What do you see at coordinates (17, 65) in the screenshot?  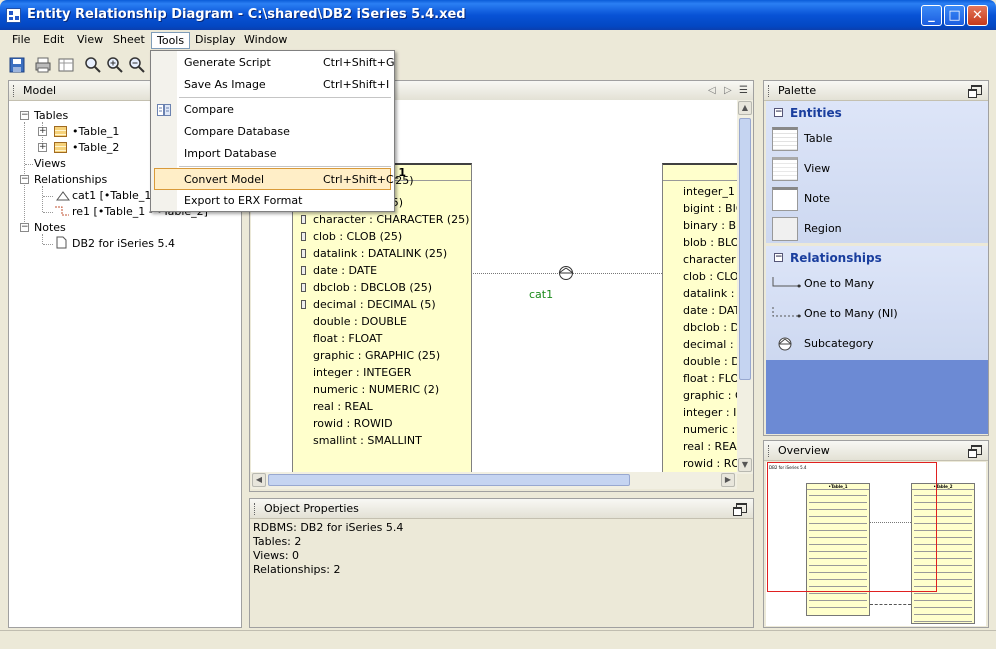 I see `save-icon` at bounding box center [17, 65].